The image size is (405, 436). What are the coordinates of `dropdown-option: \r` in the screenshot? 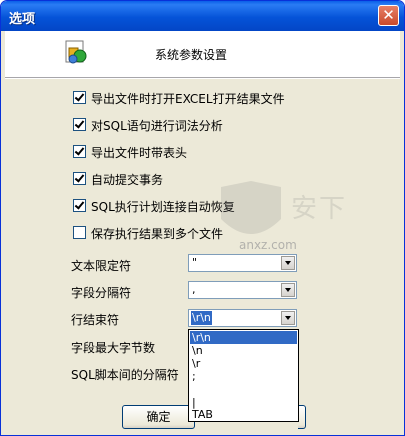 It's located at (243, 363).